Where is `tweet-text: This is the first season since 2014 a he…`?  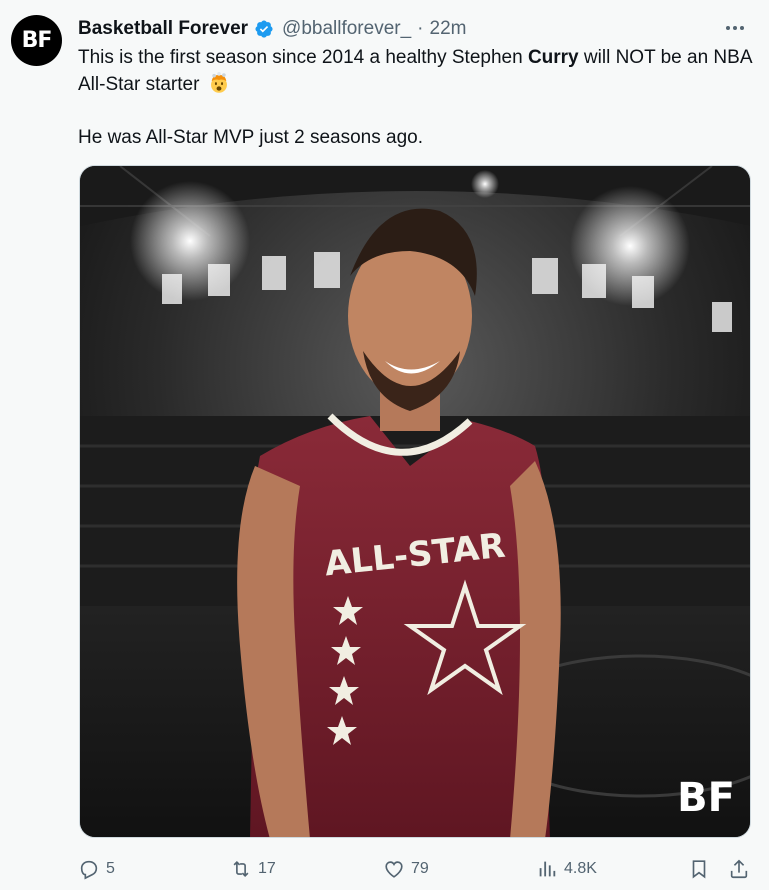
tweet-text: This is the first season since 2014 a he… is located at coordinates (418, 97).